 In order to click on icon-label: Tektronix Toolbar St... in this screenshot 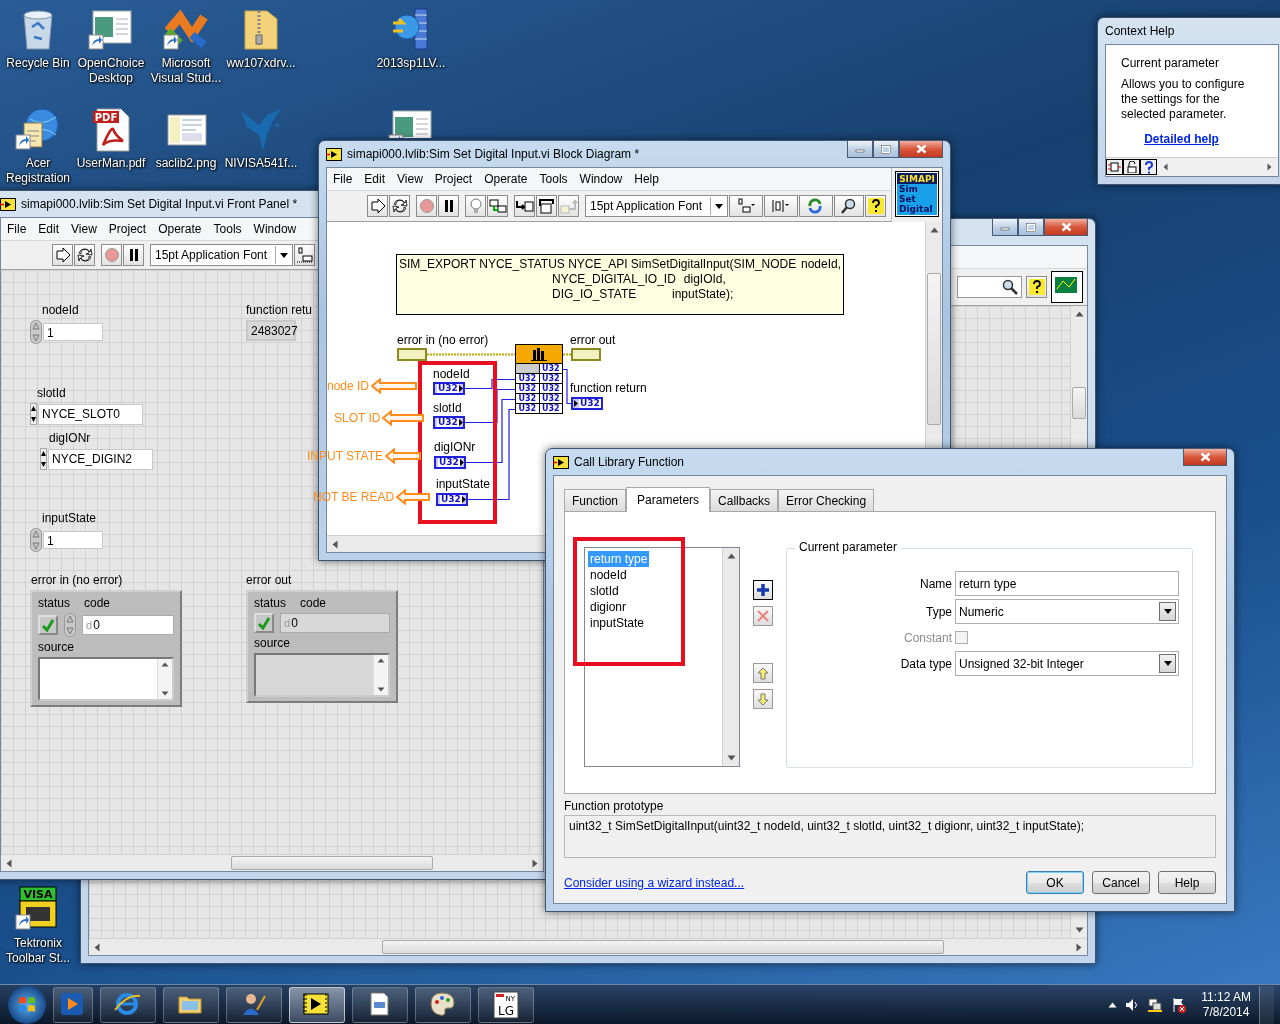, I will do `click(38, 951)`.